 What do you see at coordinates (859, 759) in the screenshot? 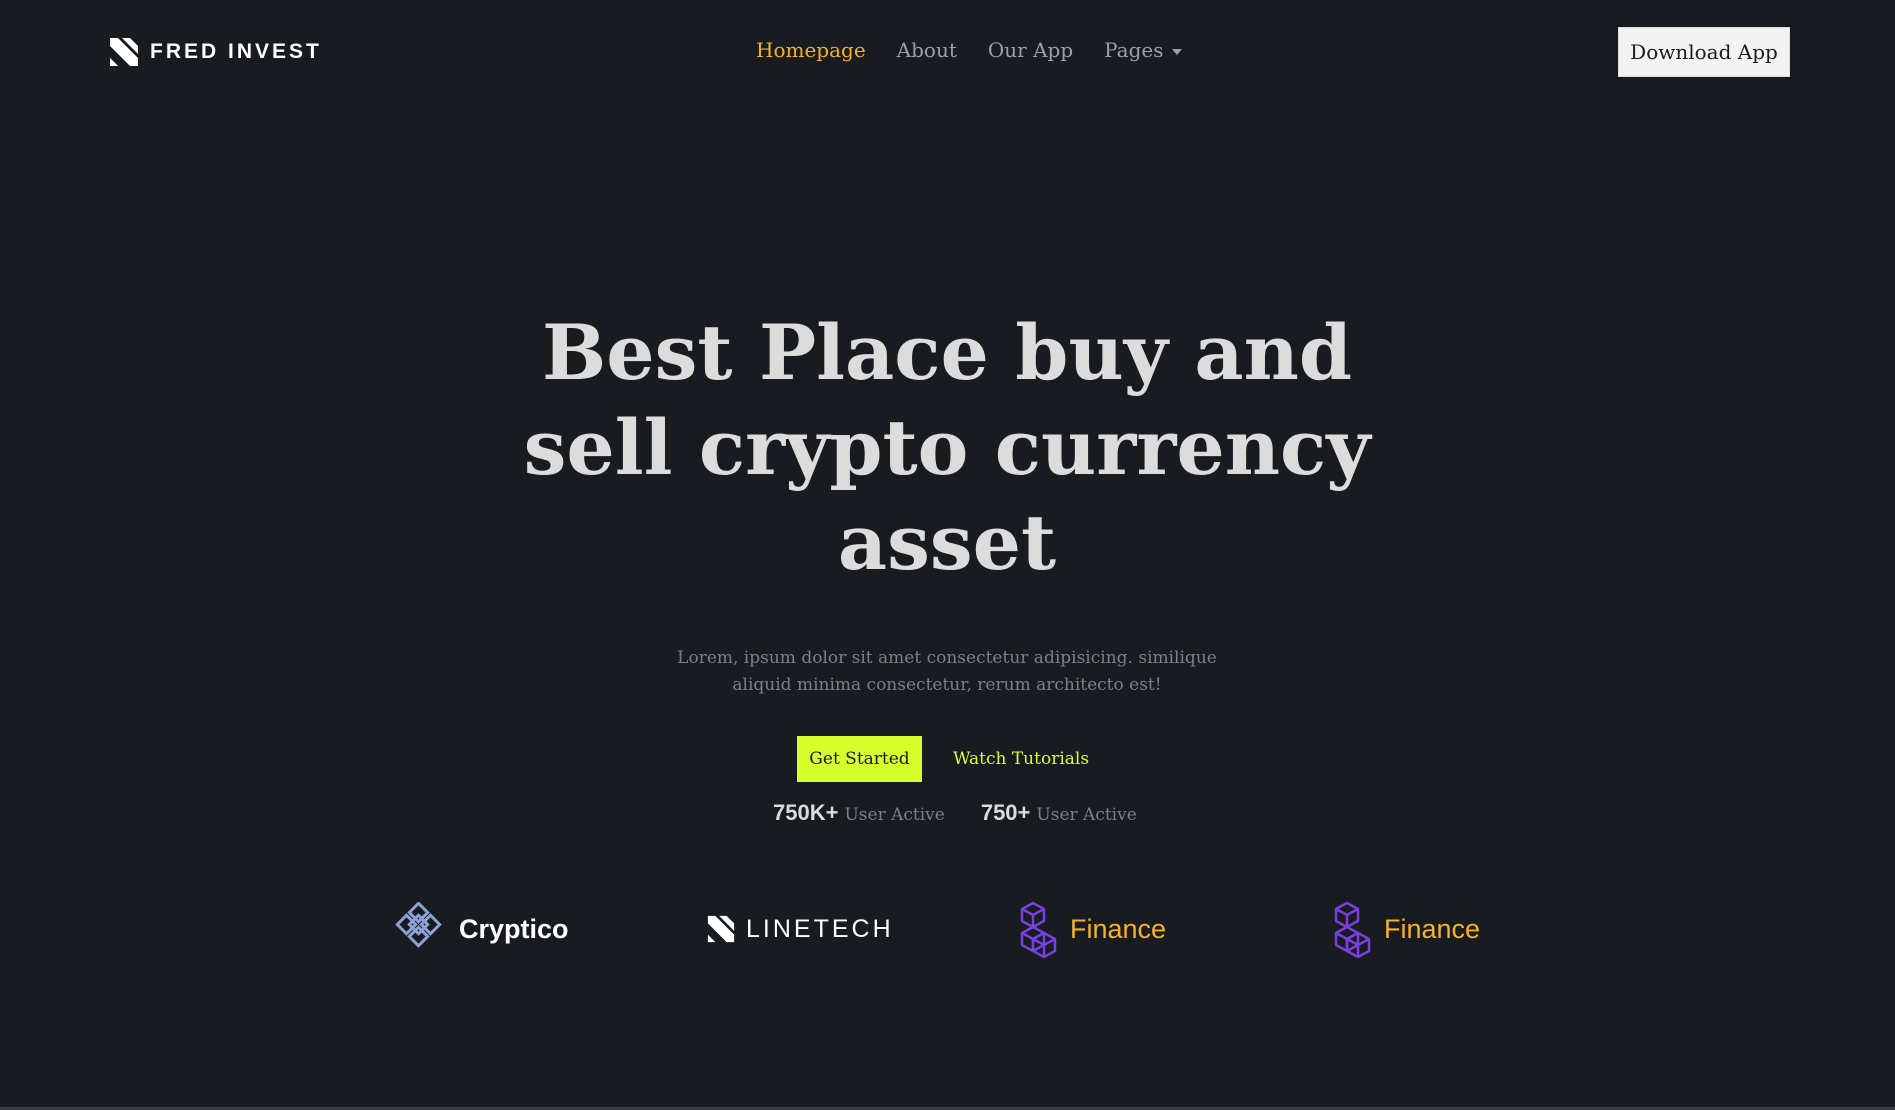
I see `get-started-button: Get Started` at bounding box center [859, 759].